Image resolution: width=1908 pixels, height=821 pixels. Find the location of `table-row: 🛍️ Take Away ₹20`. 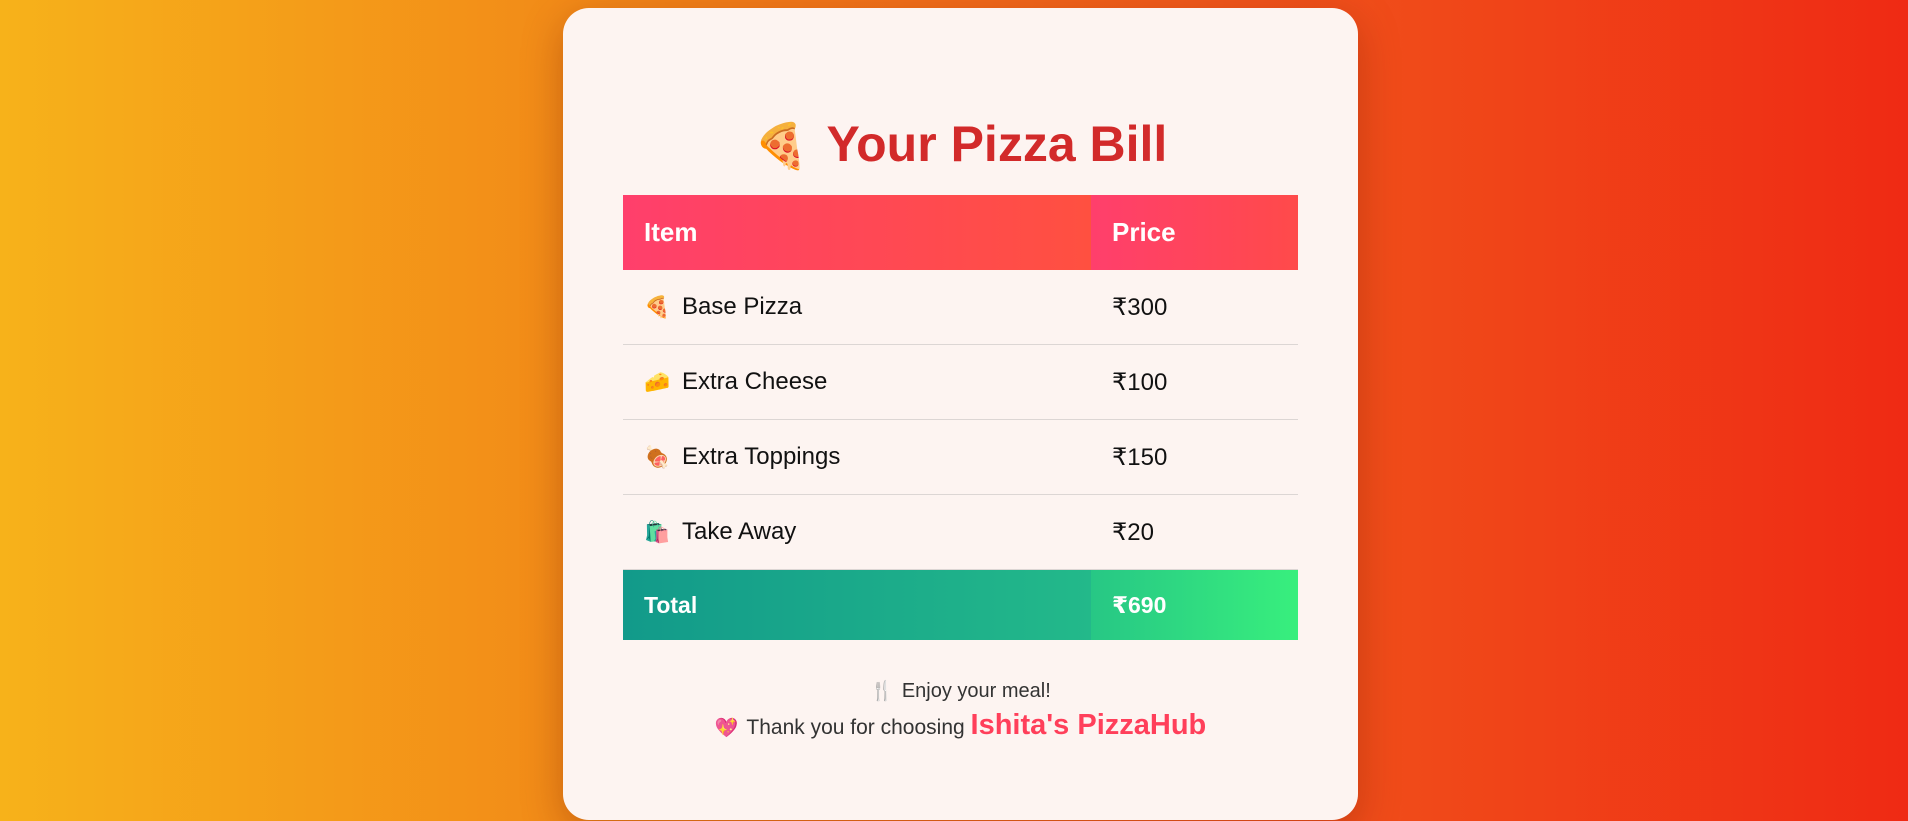

table-row: 🛍️ Take Away ₹20 is located at coordinates (960, 532).